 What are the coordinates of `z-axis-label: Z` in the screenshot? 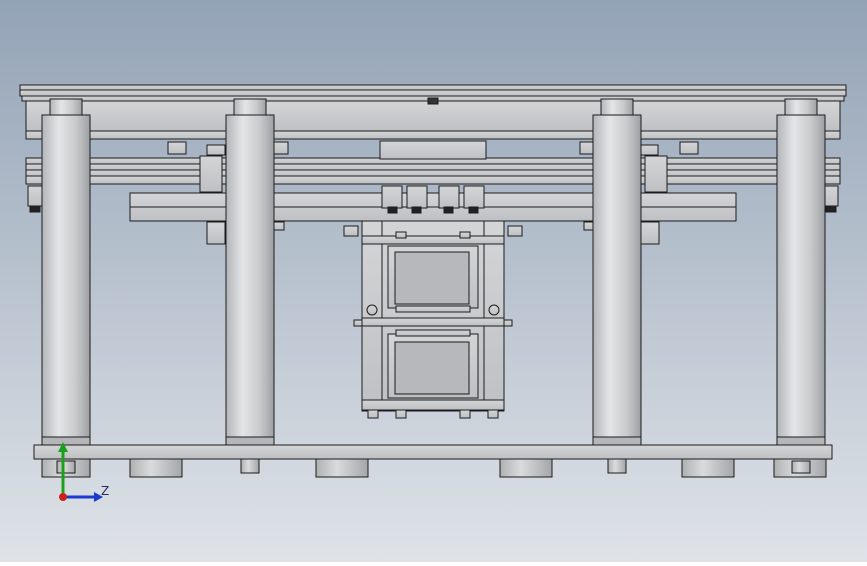 It's located at (105, 491).